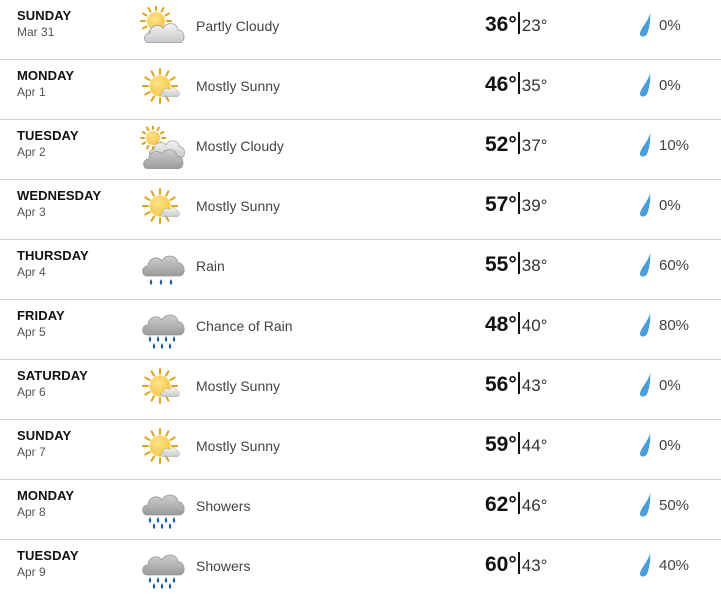 The height and width of the screenshot is (600, 721). Describe the element at coordinates (360, 150) in the screenshot. I see `forecast-row: TUESDAY Apr 2 Mostly Cloudy 52° 37° 10%` at that location.